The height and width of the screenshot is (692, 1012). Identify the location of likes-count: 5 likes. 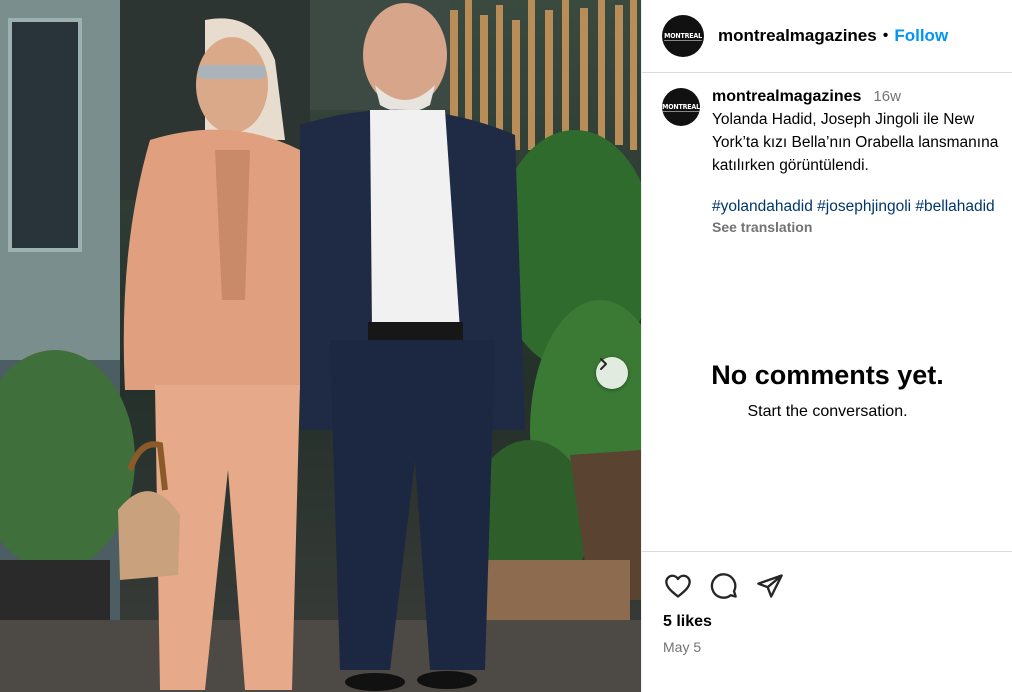
(687, 622).